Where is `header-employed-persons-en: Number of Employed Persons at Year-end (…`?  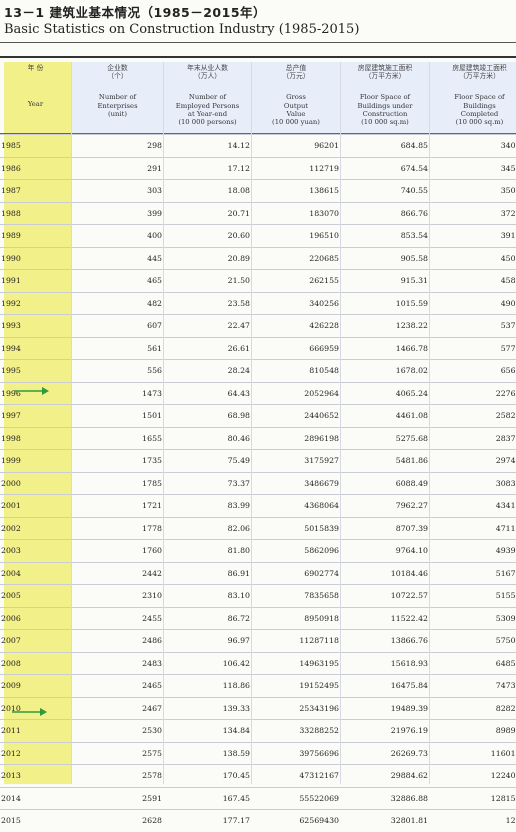 header-employed-persons-en: Number of Employed Persons at Year-end (… is located at coordinates (207, 110).